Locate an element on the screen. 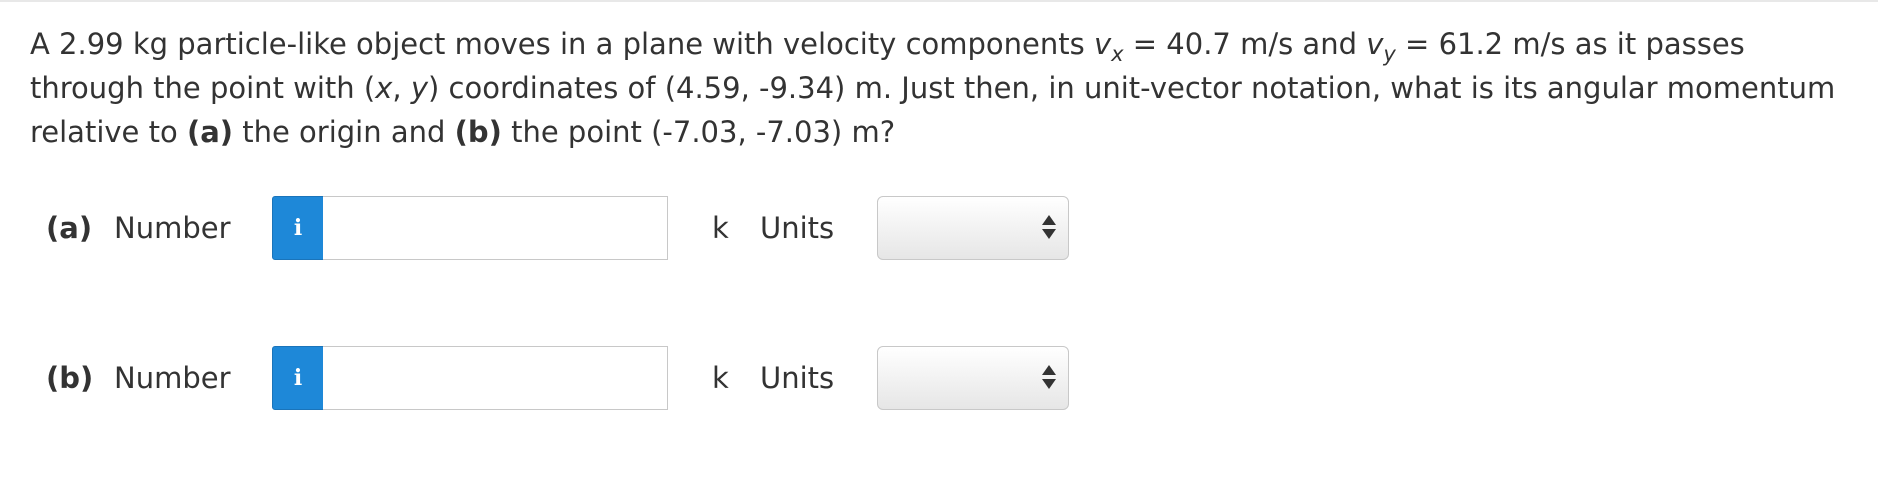 The image size is (1878, 488). y-symbol: y is located at coordinates (419, 88).